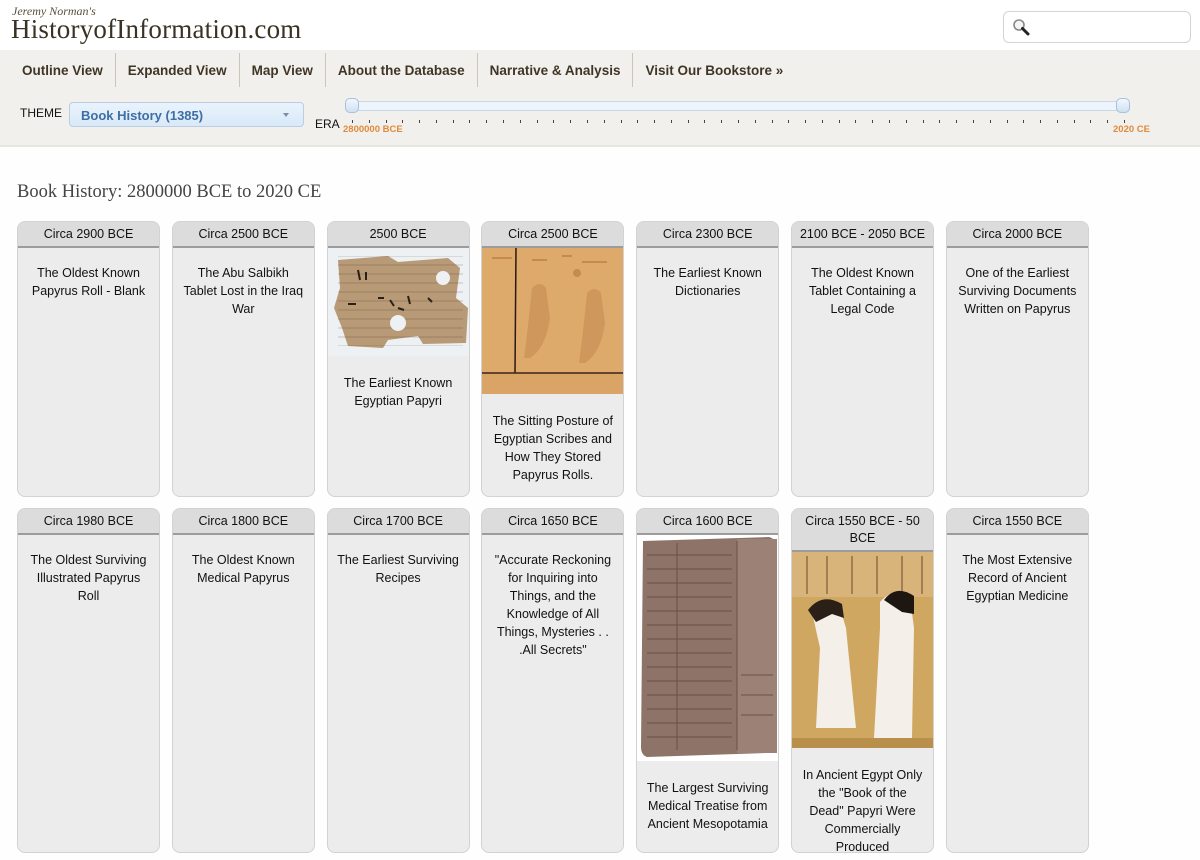 The width and height of the screenshot is (1200, 860). Describe the element at coordinates (88, 235) in the screenshot. I see `card-date: Circa 2900 BCE` at that location.